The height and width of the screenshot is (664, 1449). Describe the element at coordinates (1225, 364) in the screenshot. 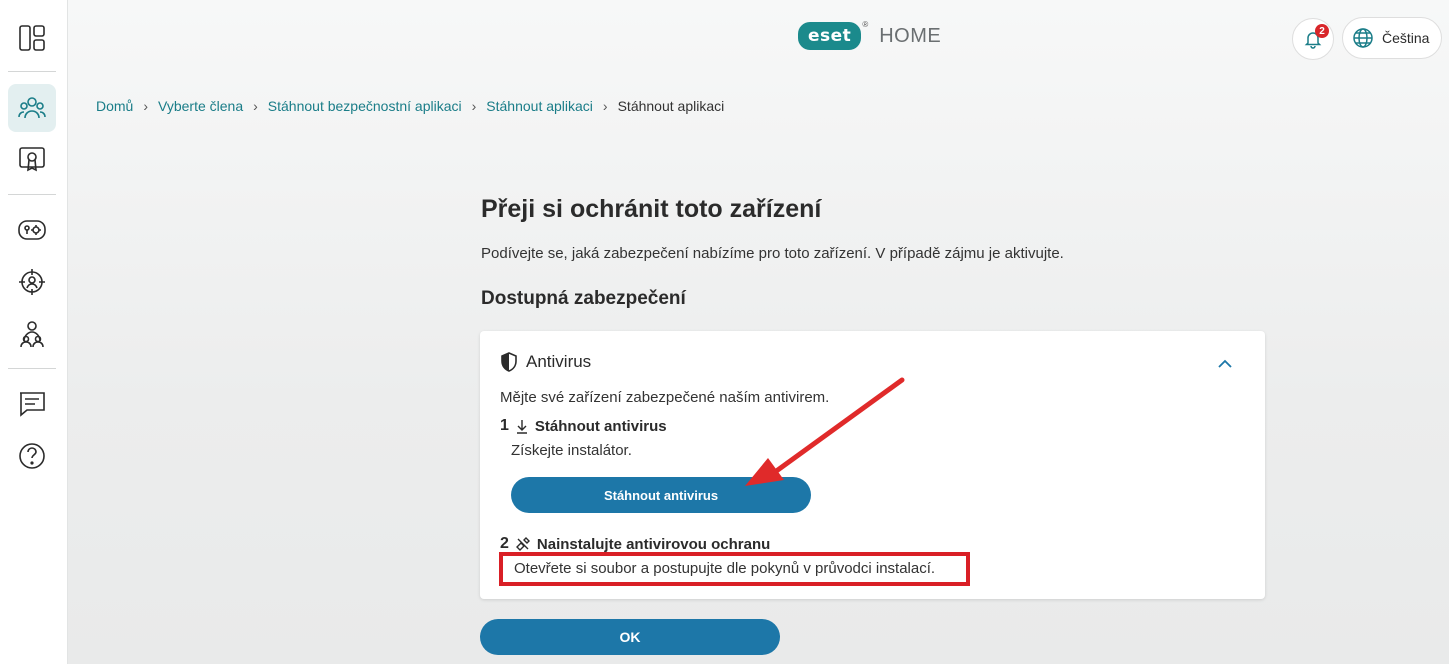

I see `chevron-up-icon` at that location.